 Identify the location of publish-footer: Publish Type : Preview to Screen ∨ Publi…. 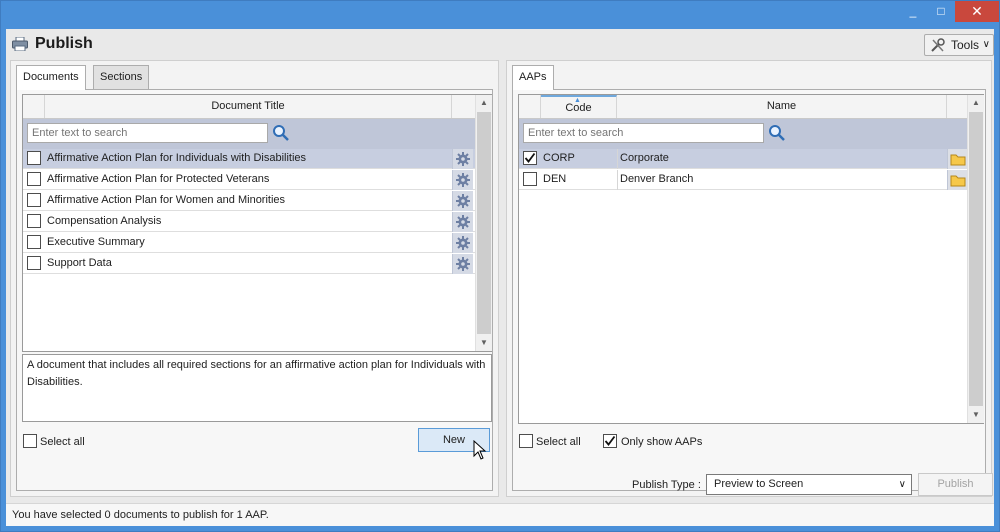
(500, 486).